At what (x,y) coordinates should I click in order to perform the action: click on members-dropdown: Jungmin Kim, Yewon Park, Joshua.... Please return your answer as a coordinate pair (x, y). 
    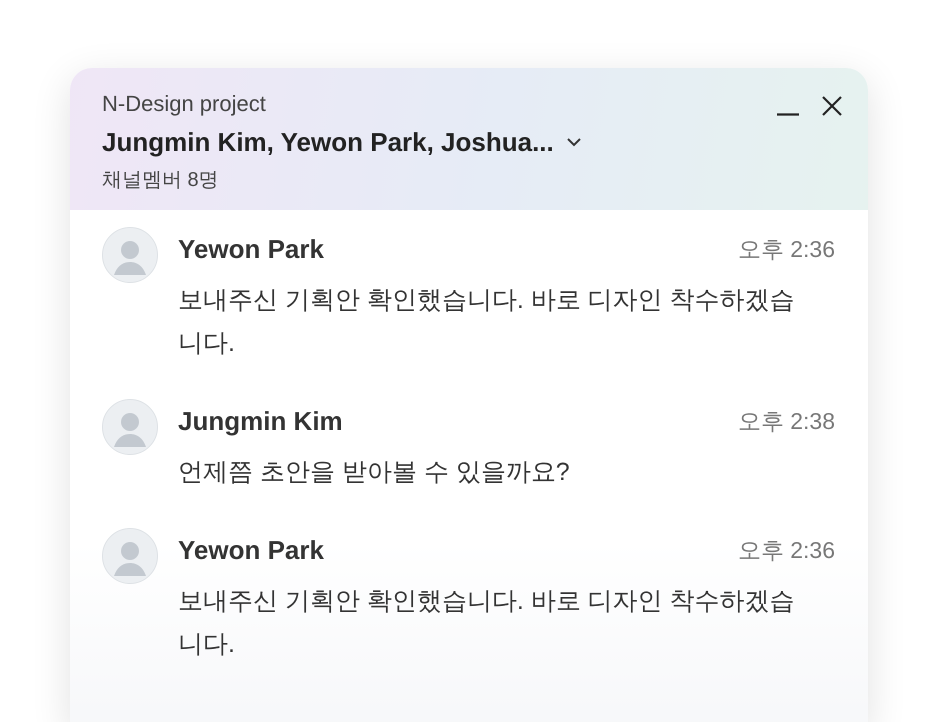
    Looking at the image, I should click on (342, 142).